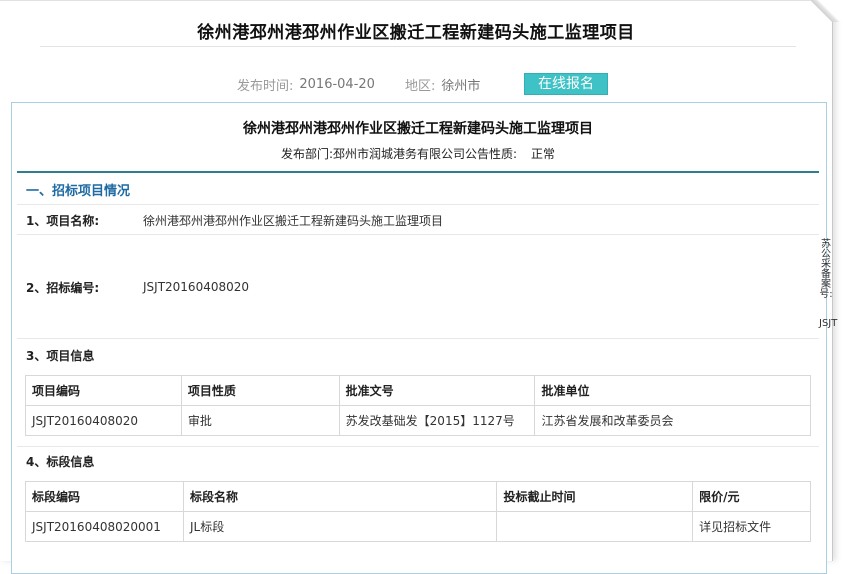 The width and height of the screenshot is (845, 574). What do you see at coordinates (78, 191) in the screenshot?
I see `section-heading-bid-overview: 一、招标项目情况` at bounding box center [78, 191].